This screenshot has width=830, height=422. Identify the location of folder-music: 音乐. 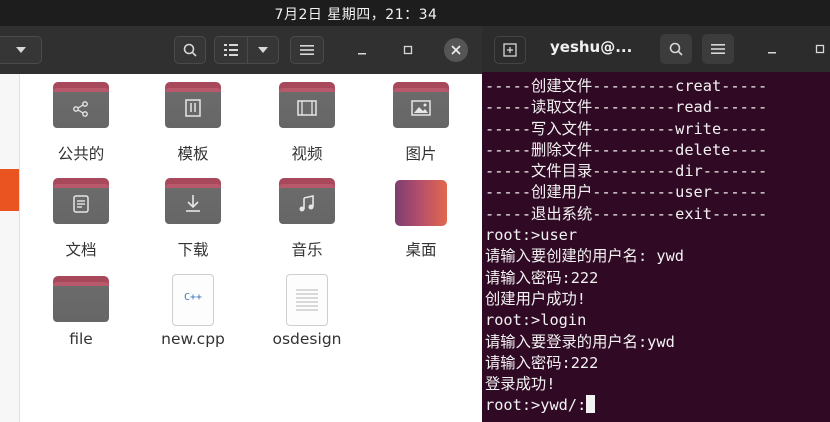
(307, 223).